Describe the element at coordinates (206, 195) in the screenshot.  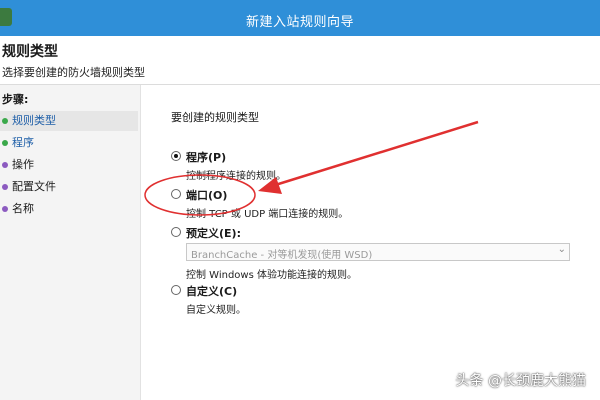
I see `port-label: 端口(O)` at that location.